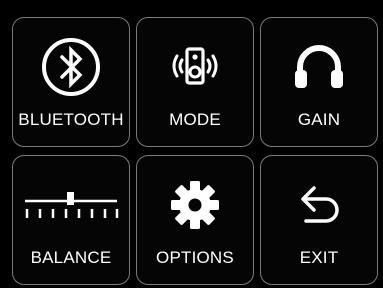  I want to click on bluetooth-icon, so click(71, 67).